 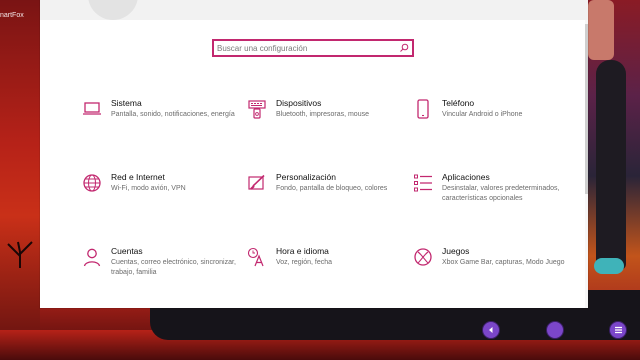 I want to click on character-shoe, so click(x=609, y=266).